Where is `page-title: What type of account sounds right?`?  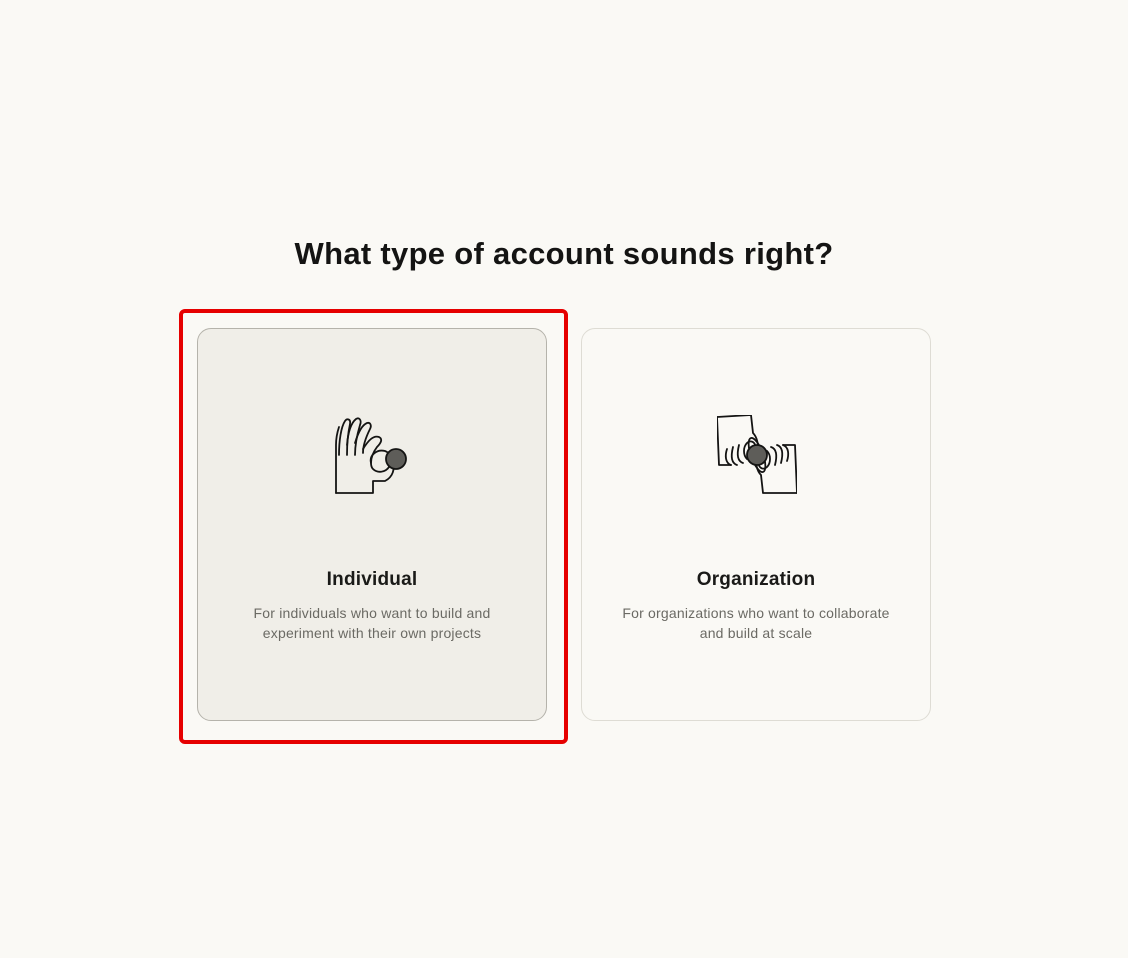
page-title: What type of account sounds right? is located at coordinates (564, 253).